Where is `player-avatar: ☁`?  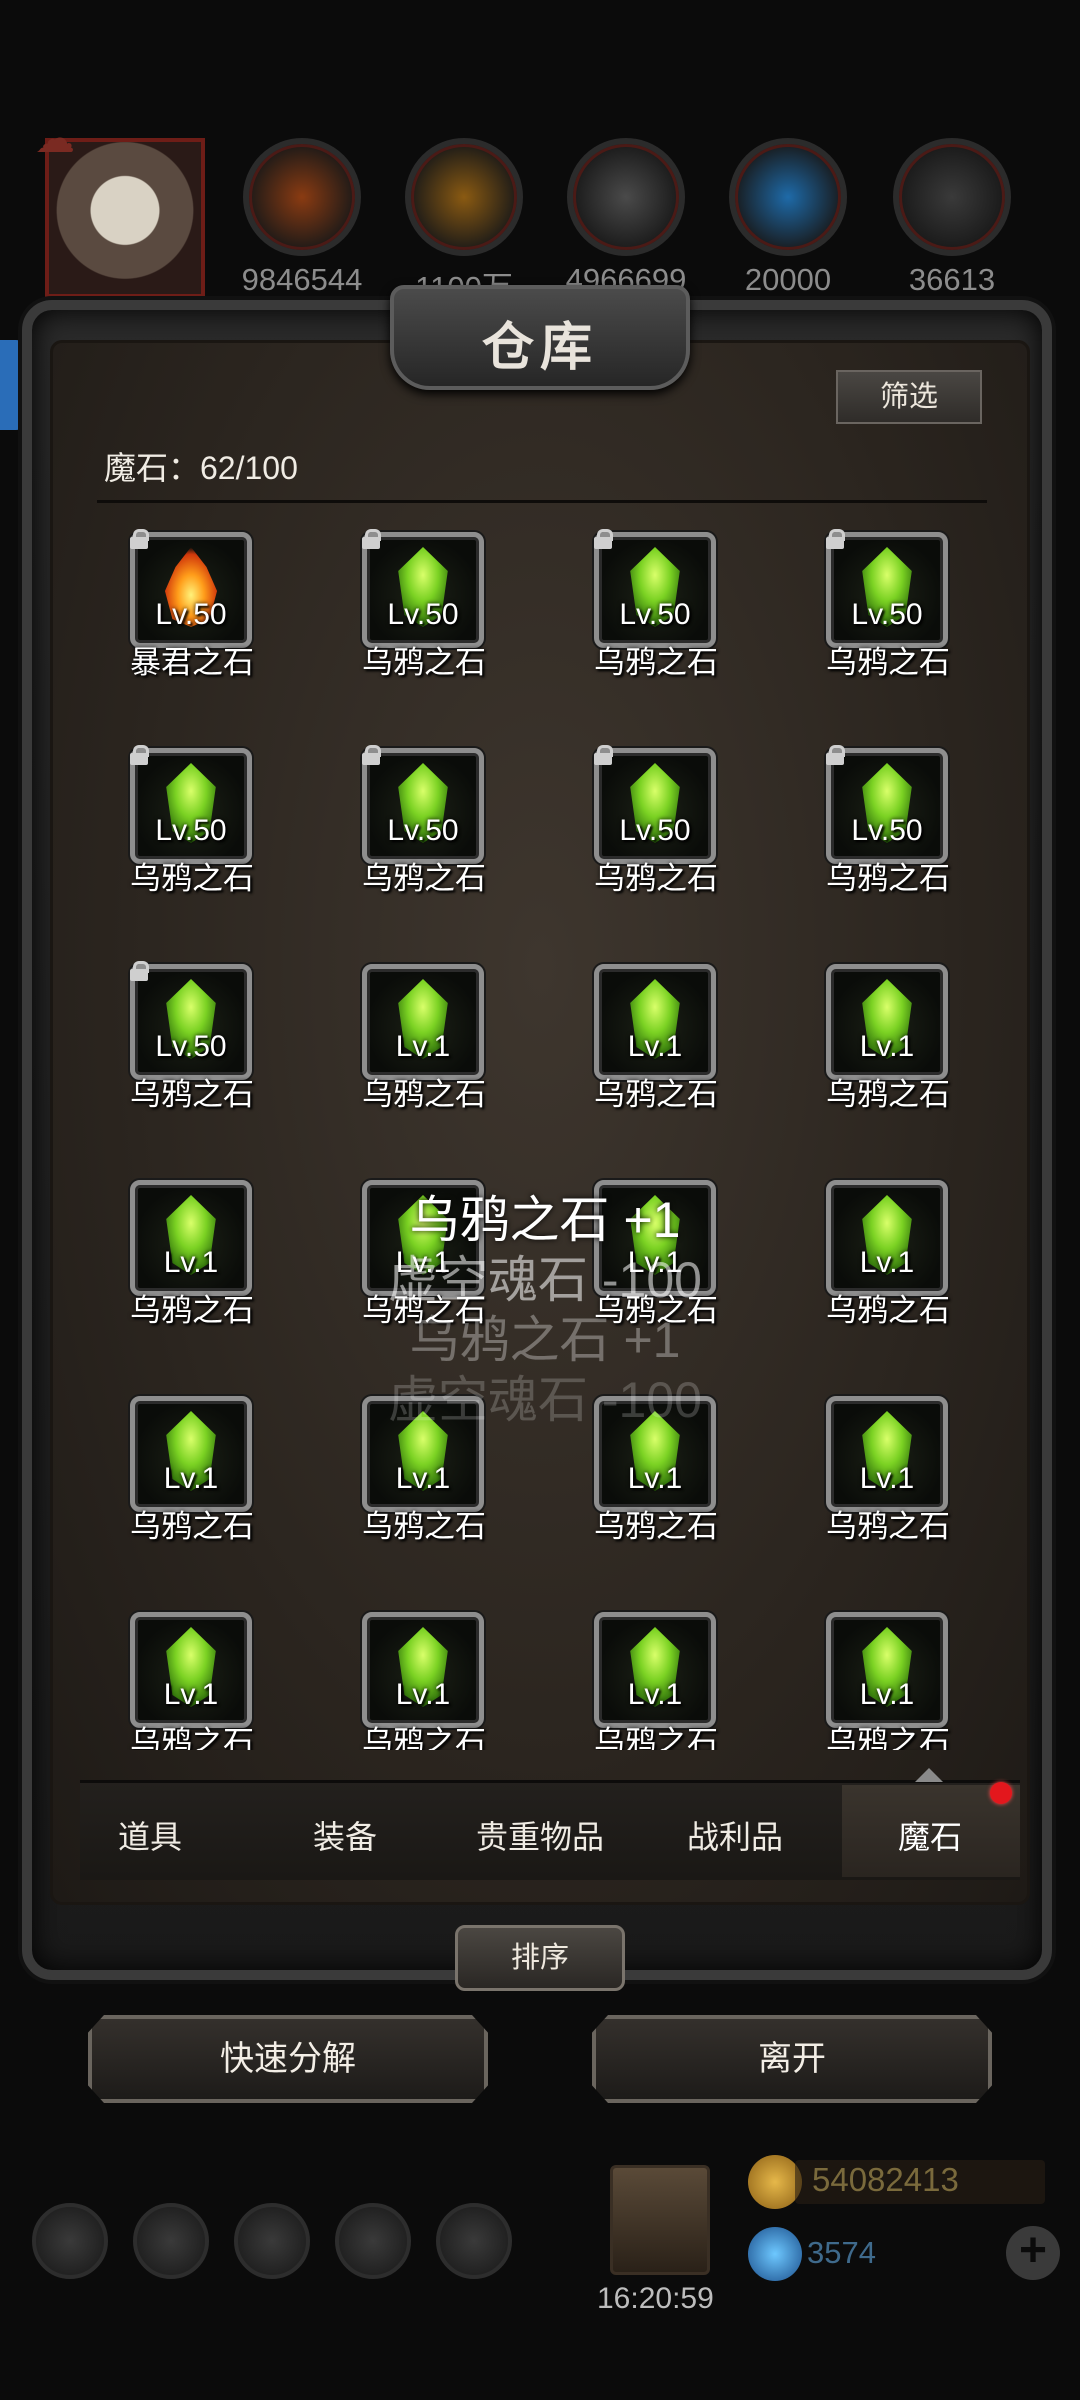 player-avatar: ☁ is located at coordinates (120, 207).